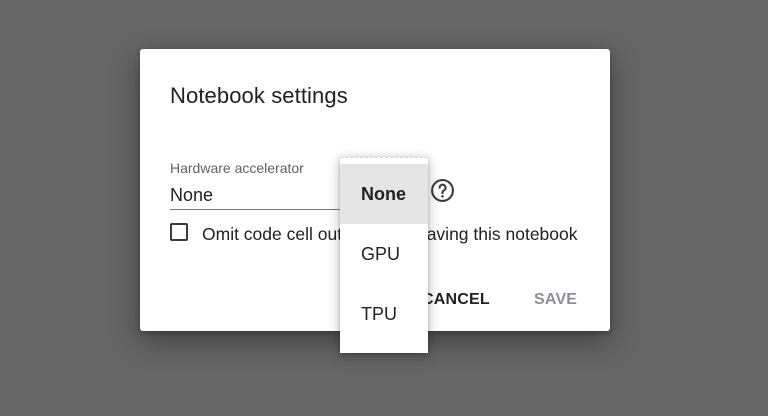  Describe the element at coordinates (260, 196) in the screenshot. I see `hardware-accelerator-select: None` at that location.